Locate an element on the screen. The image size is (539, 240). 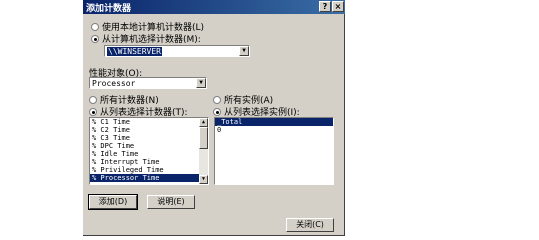
list-item: % Interrupt Time is located at coordinates (149, 162).